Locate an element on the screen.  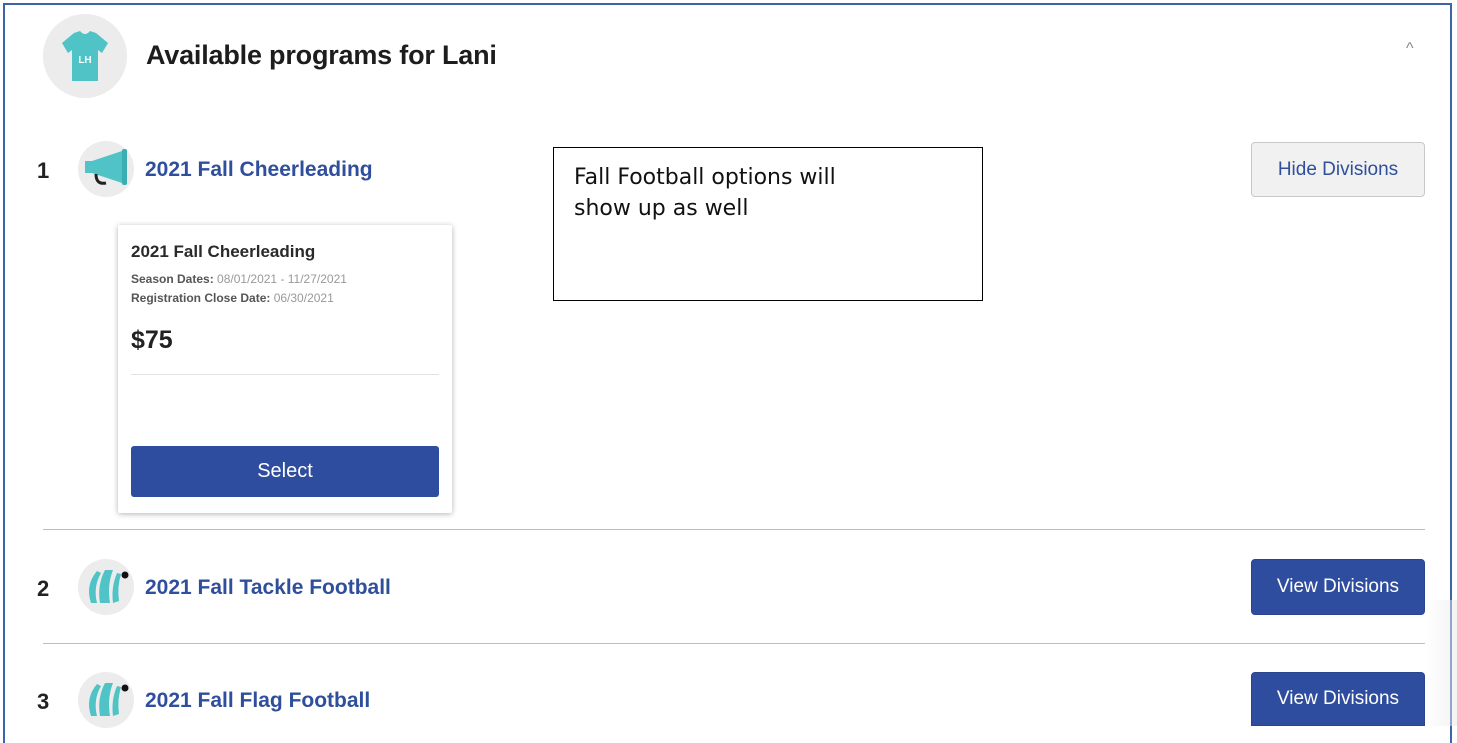
annotation-line-2: show up as well is located at coordinates (661, 208).